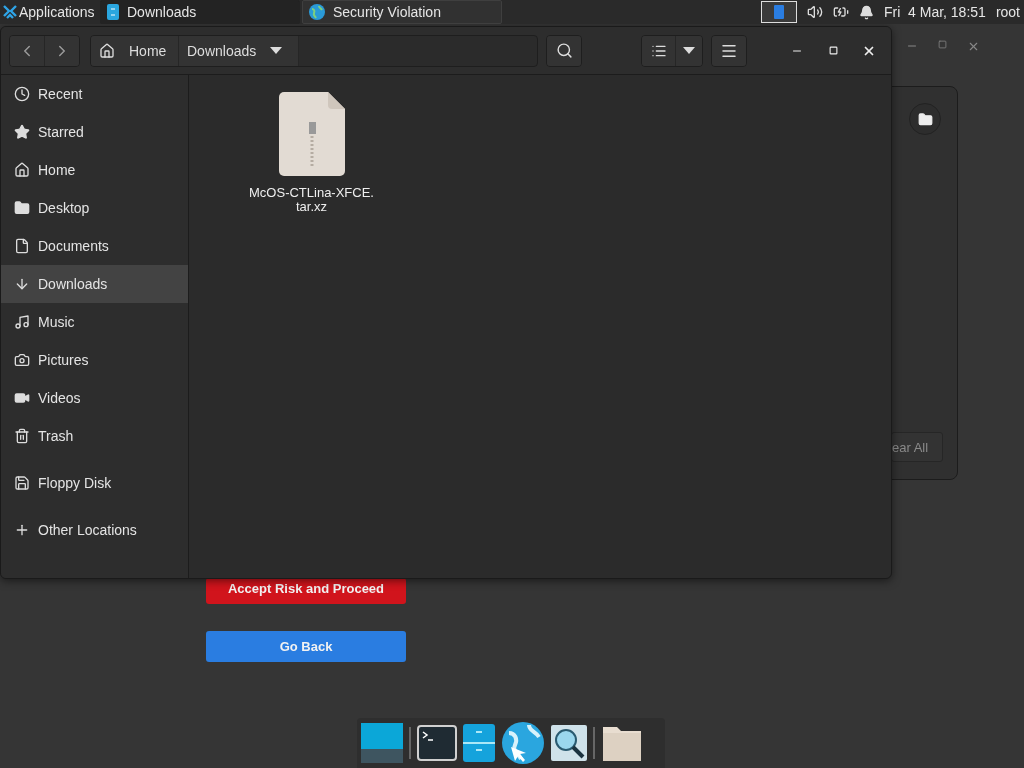 The image size is (1024, 768). I want to click on desktop-icon, so click(382, 743).